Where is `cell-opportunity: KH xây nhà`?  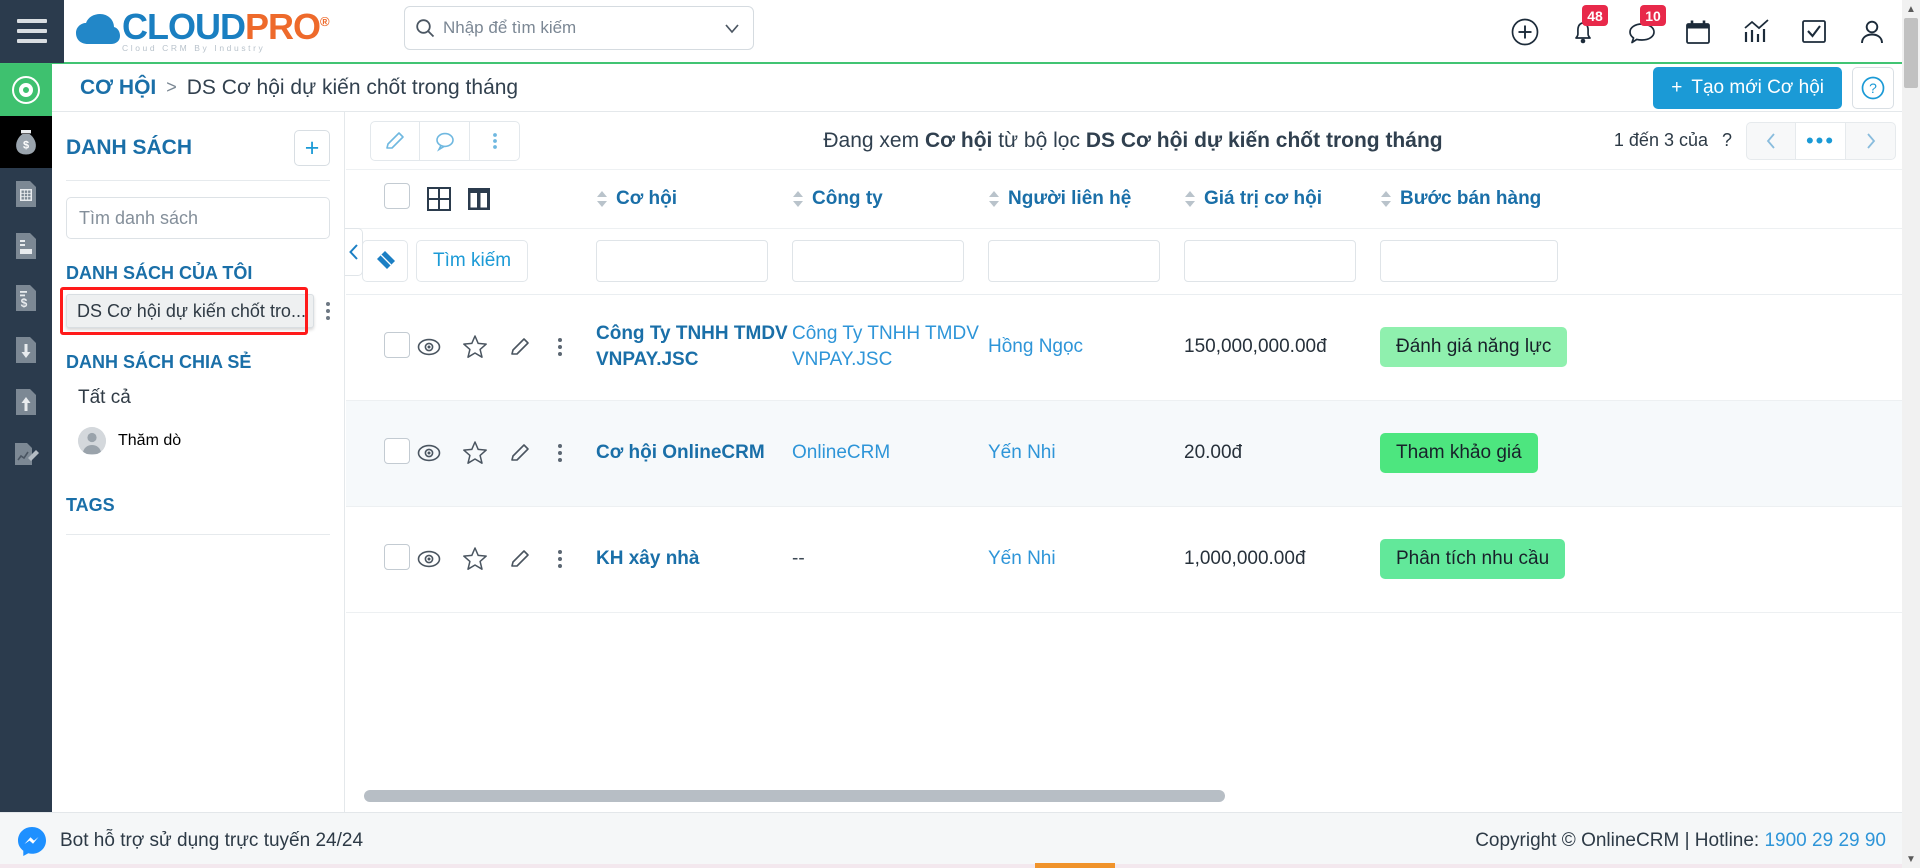
cell-opportunity: KH xây nhà is located at coordinates (694, 559).